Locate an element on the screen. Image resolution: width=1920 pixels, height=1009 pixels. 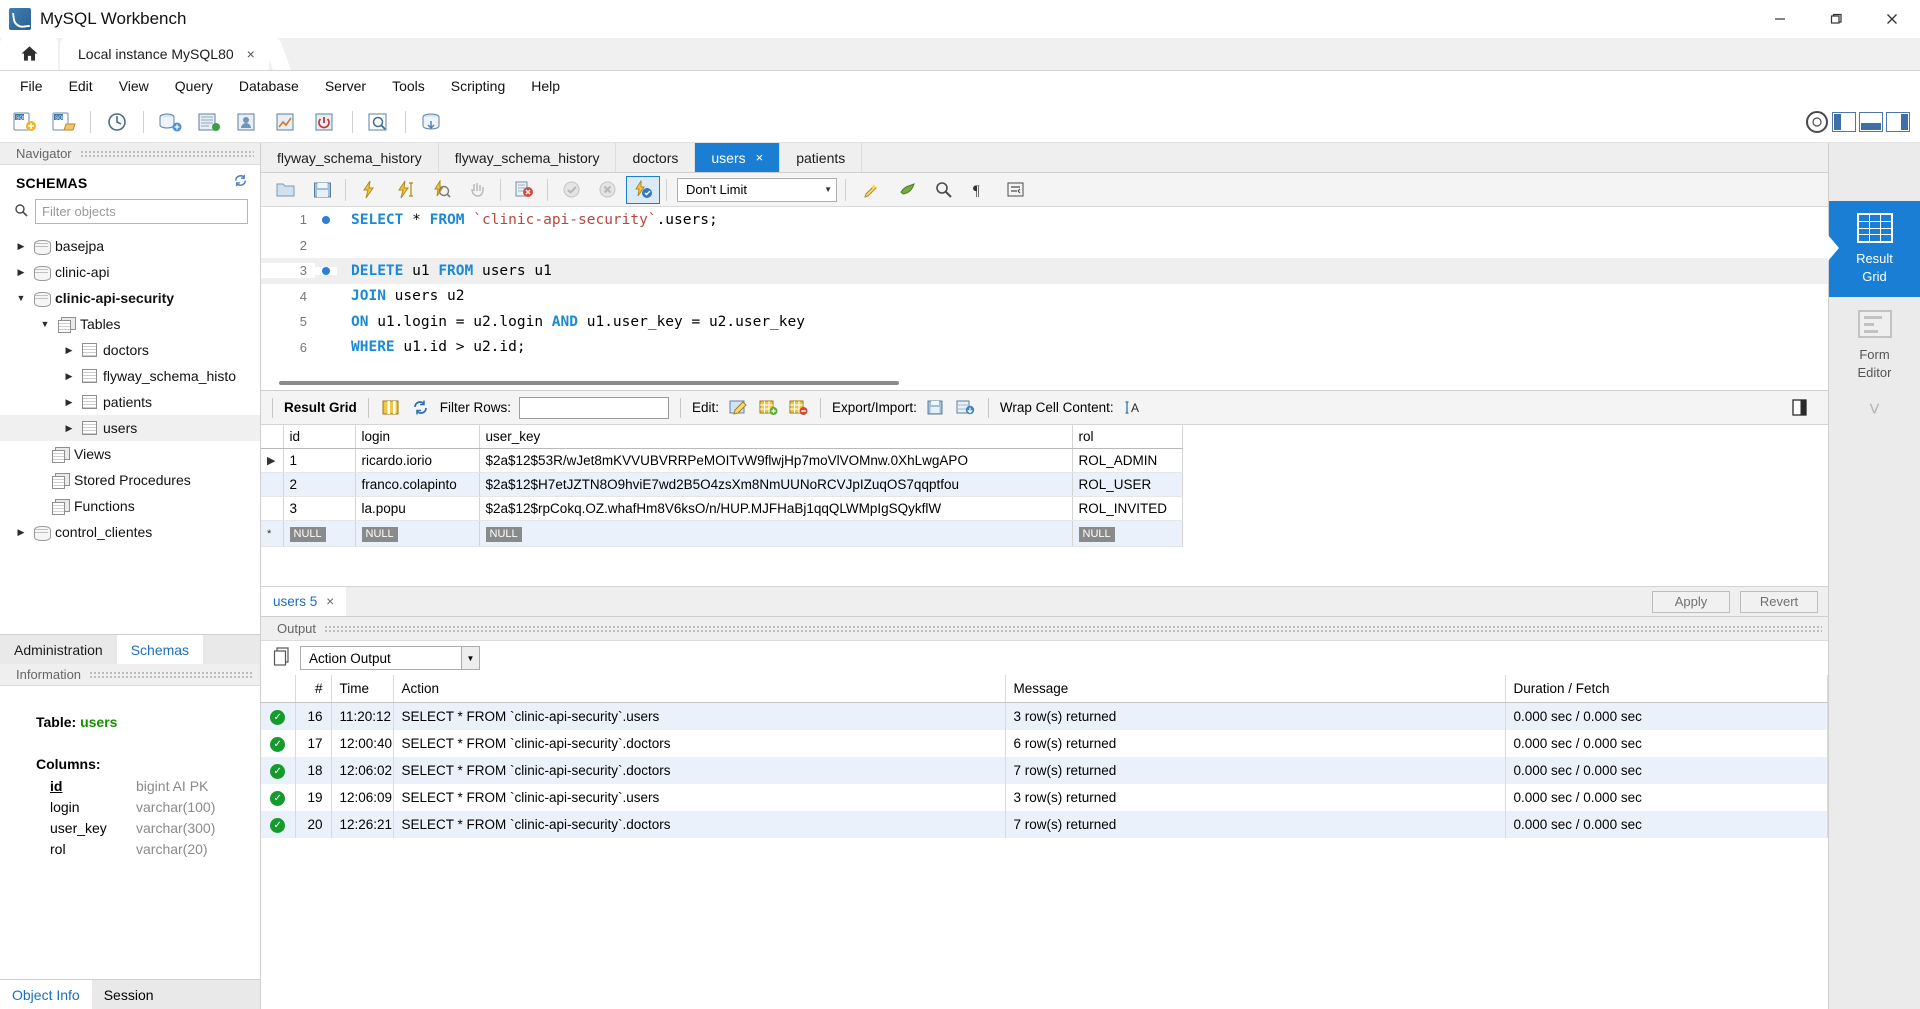
toggle-output-icon is located at coordinates (1871, 121).